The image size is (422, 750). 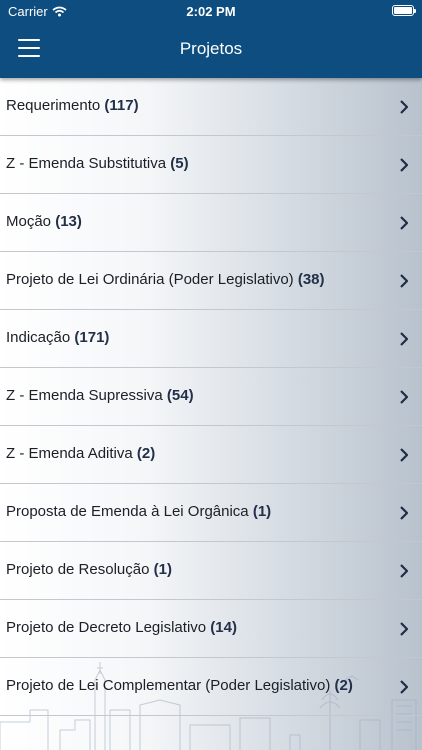 I want to click on list-item-count: (117), so click(x=121, y=105).